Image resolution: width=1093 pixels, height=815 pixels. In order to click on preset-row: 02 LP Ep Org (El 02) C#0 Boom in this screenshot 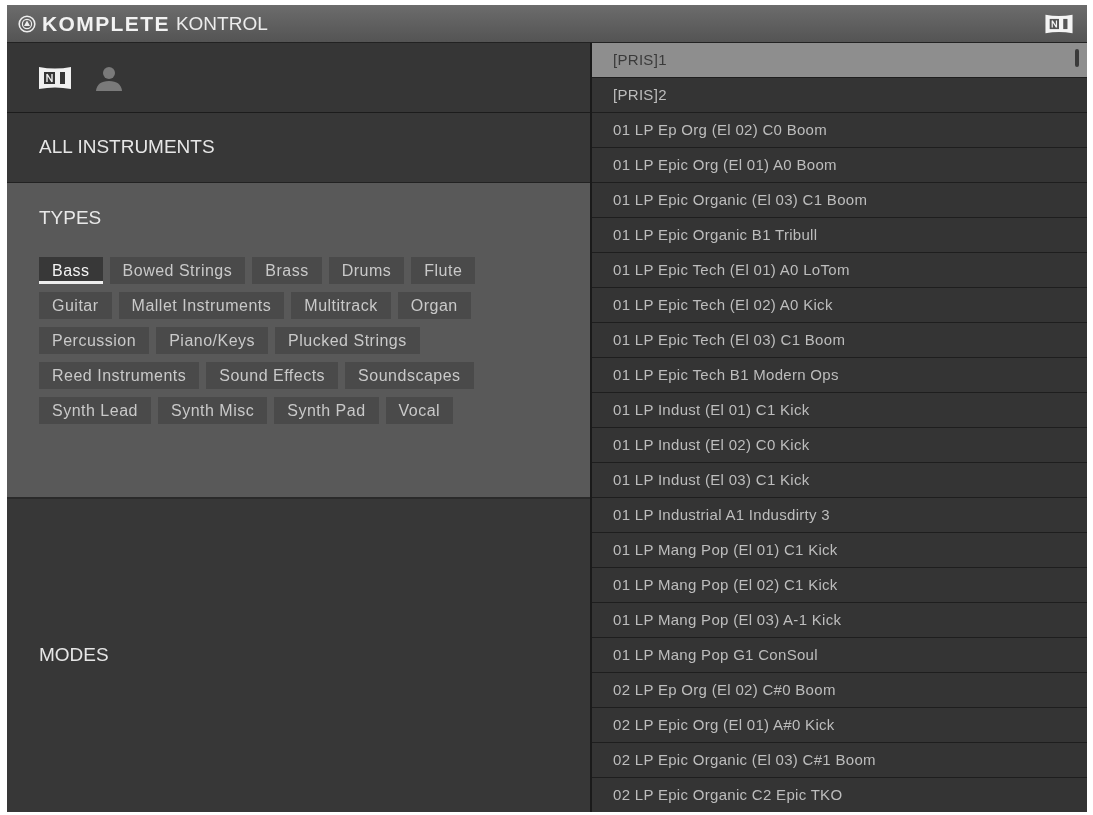, I will do `click(839, 690)`.